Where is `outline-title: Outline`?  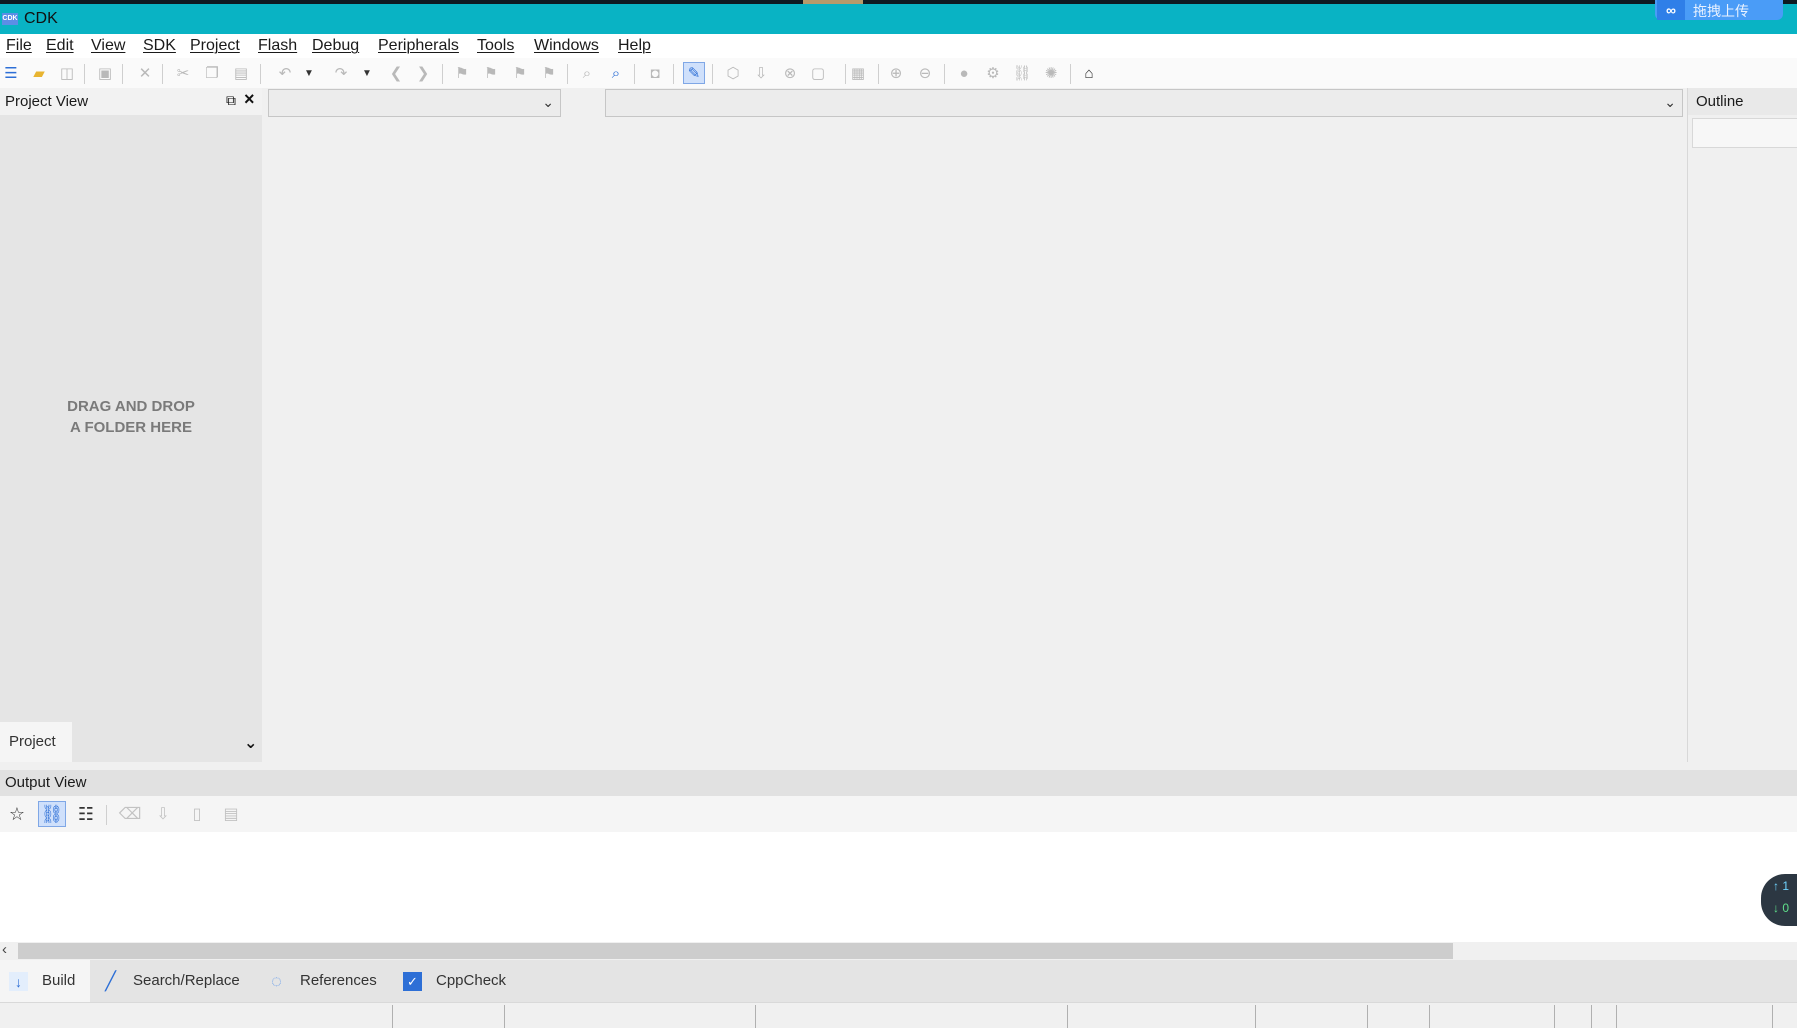 outline-title: Outline is located at coordinates (1720, 101).